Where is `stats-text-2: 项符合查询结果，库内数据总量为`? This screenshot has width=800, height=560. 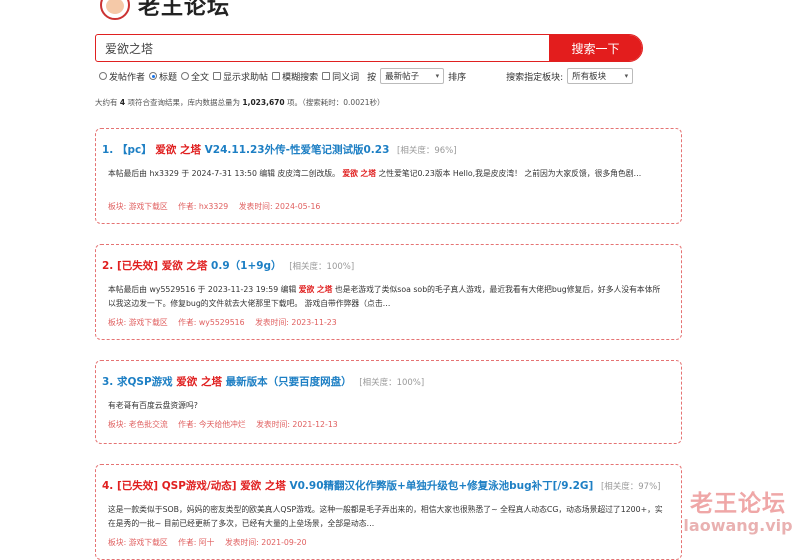 stats-text-2: 项符合查询结果，库内数据总量为 is located at coordinates (184, 102).